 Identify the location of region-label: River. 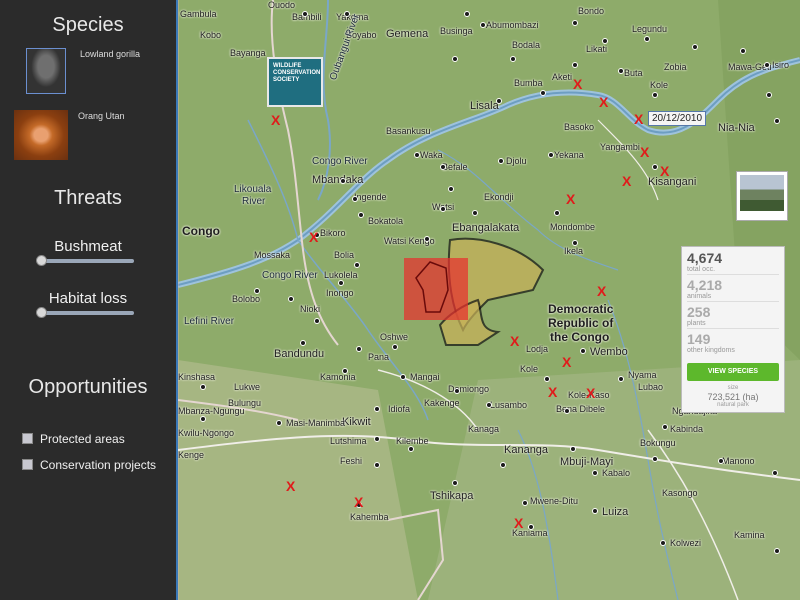
(254, 201).